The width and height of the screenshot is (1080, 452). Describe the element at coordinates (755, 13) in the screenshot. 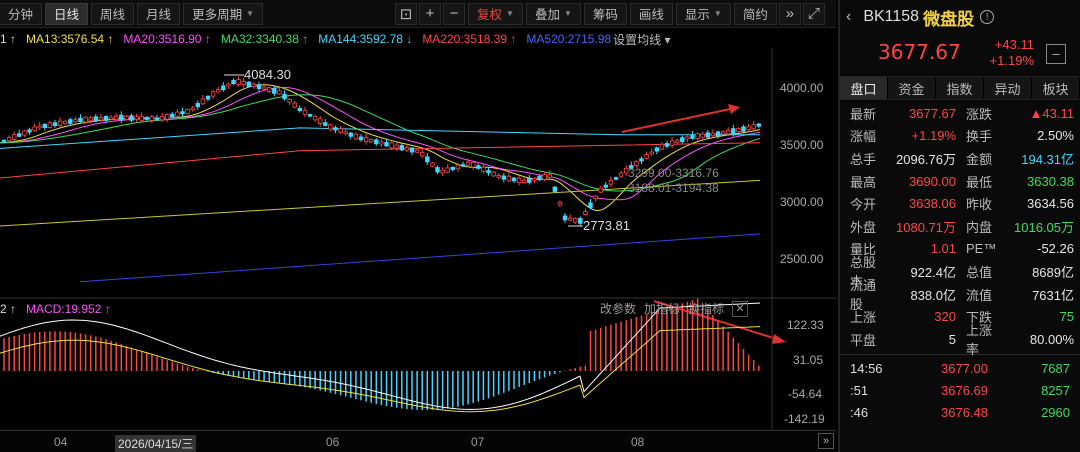

I see `simple-button: 简约` at that location.